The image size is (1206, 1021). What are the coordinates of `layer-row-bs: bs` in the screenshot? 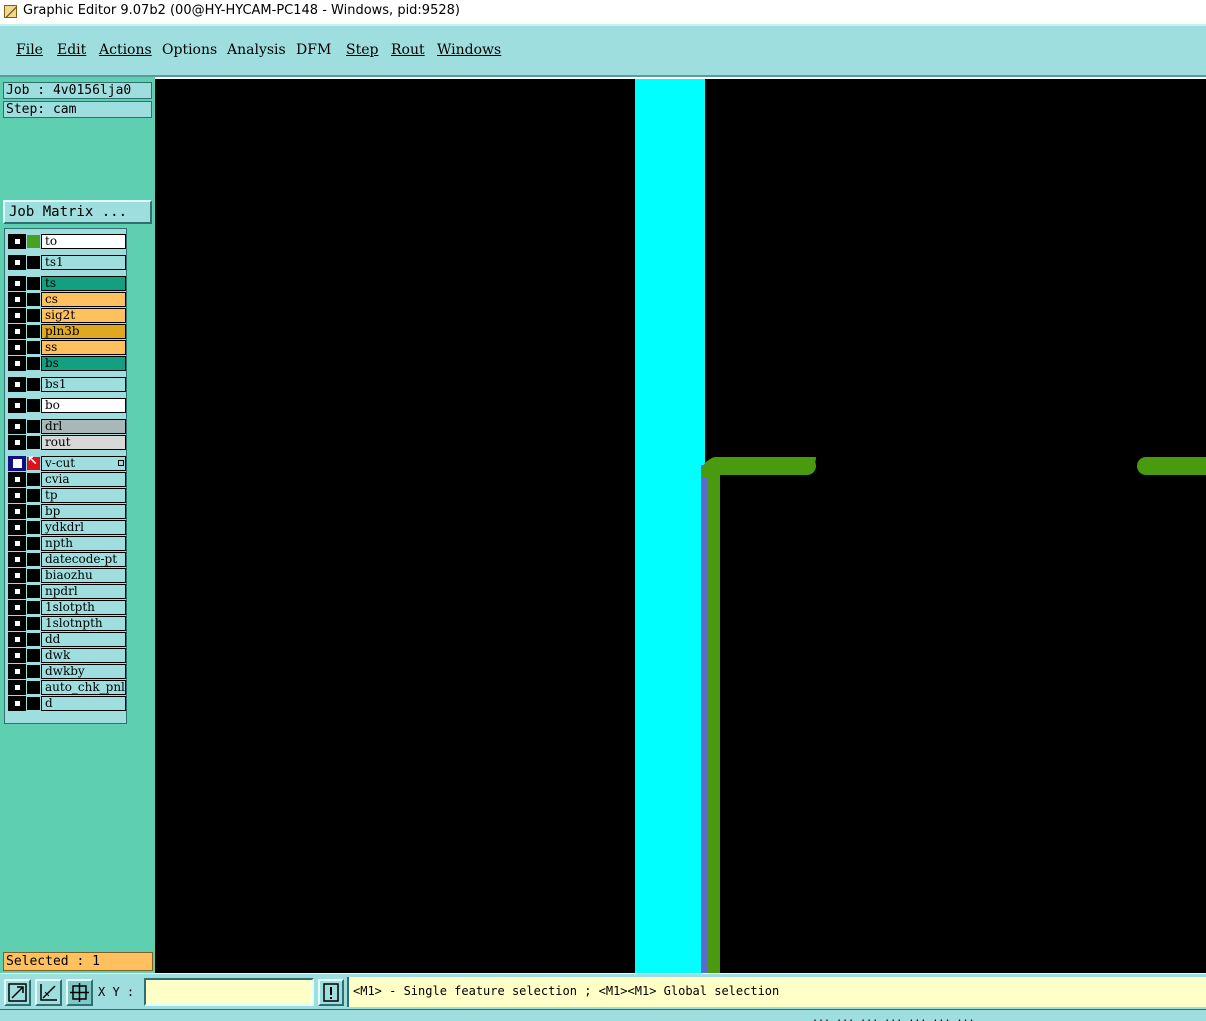 It's located at (67, 363).